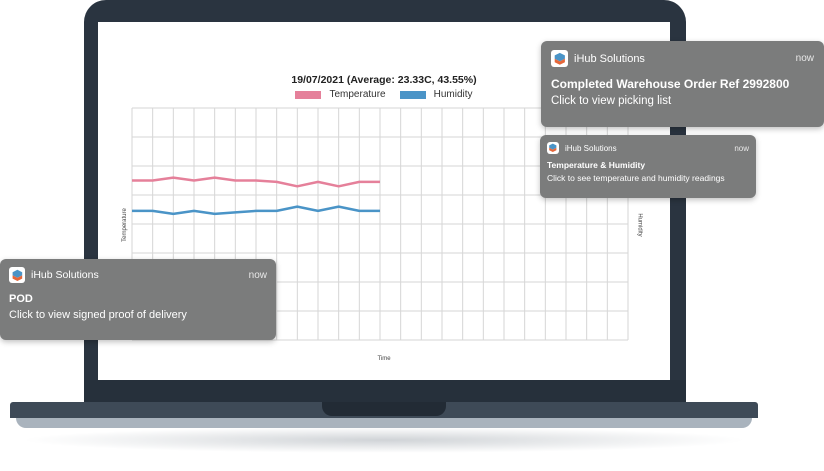  Describe the element at coordinates (21, 299) in the screenshot. I see `notification-title: POD` at that location.